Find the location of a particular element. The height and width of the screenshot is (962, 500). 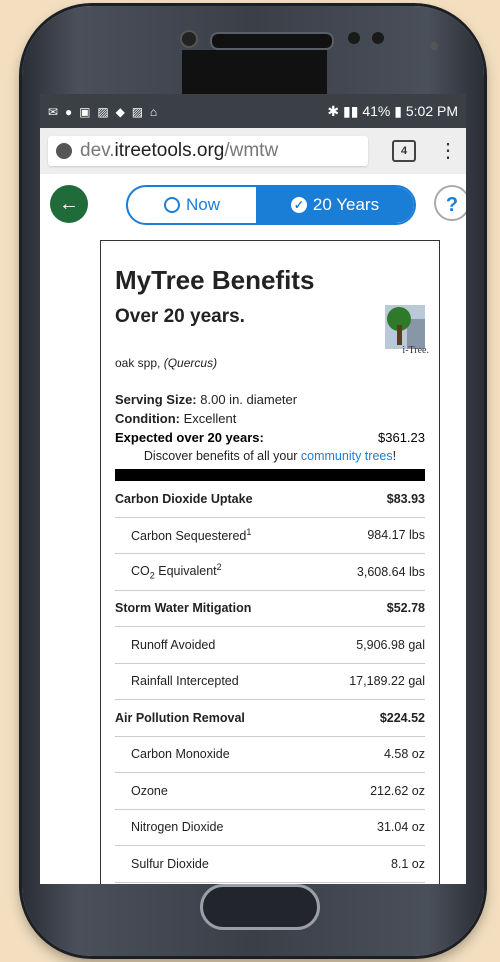

light-sensor is located at coordinates (378, 38).